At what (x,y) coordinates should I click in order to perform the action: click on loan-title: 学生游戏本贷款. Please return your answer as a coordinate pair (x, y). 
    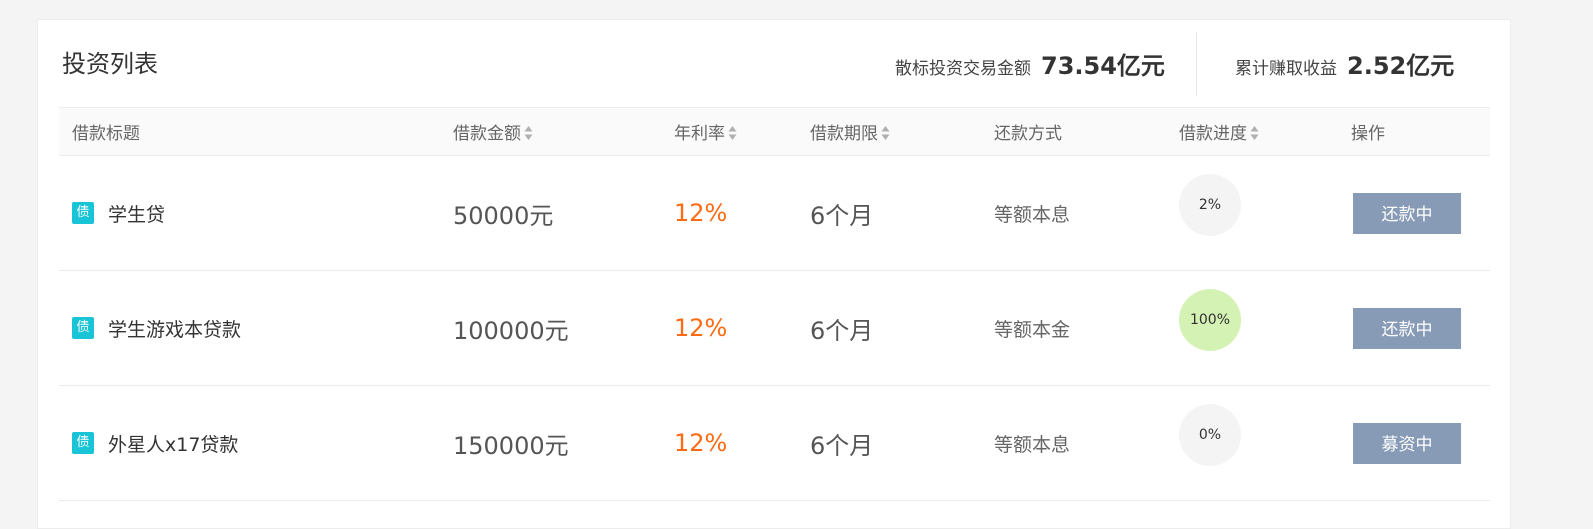
    Looking at the image, I should click on (174, 328).